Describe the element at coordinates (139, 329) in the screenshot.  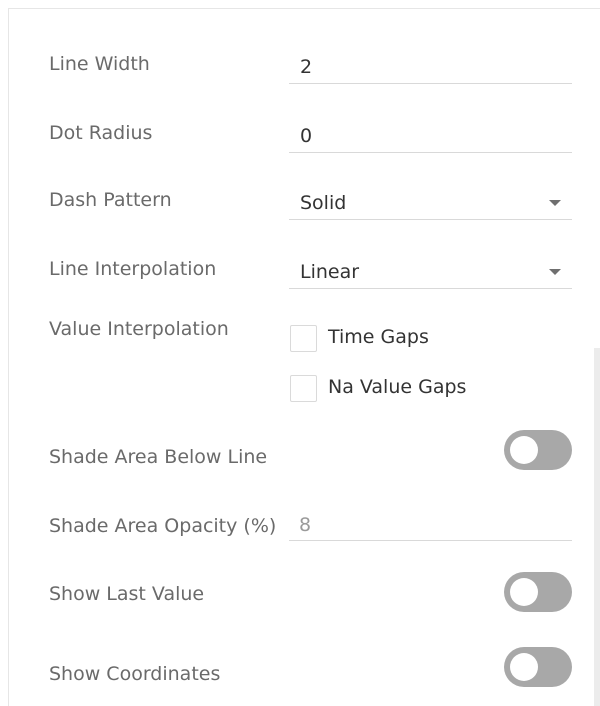
I see `value-interpolation-label: Value Interpolation` at that location.